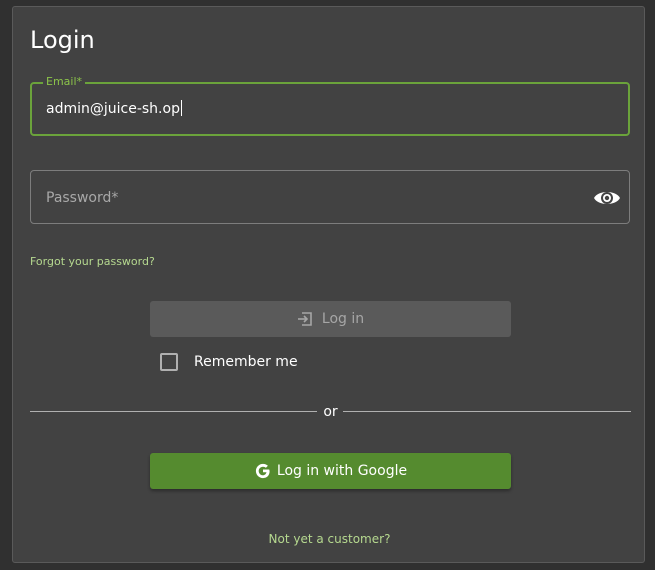 The width and height of the screenshot is (655, 570). I want to click on register-link: Not yet a customer?, so click(329, 539).